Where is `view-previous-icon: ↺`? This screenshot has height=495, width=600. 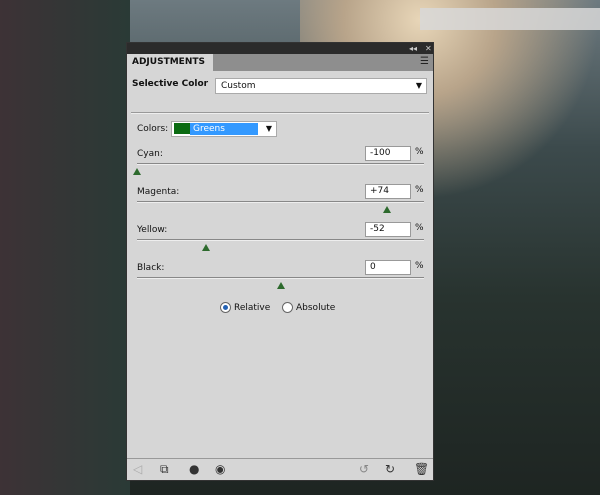 view-previous-icon: ↺ is located at coordinates (364, 469).